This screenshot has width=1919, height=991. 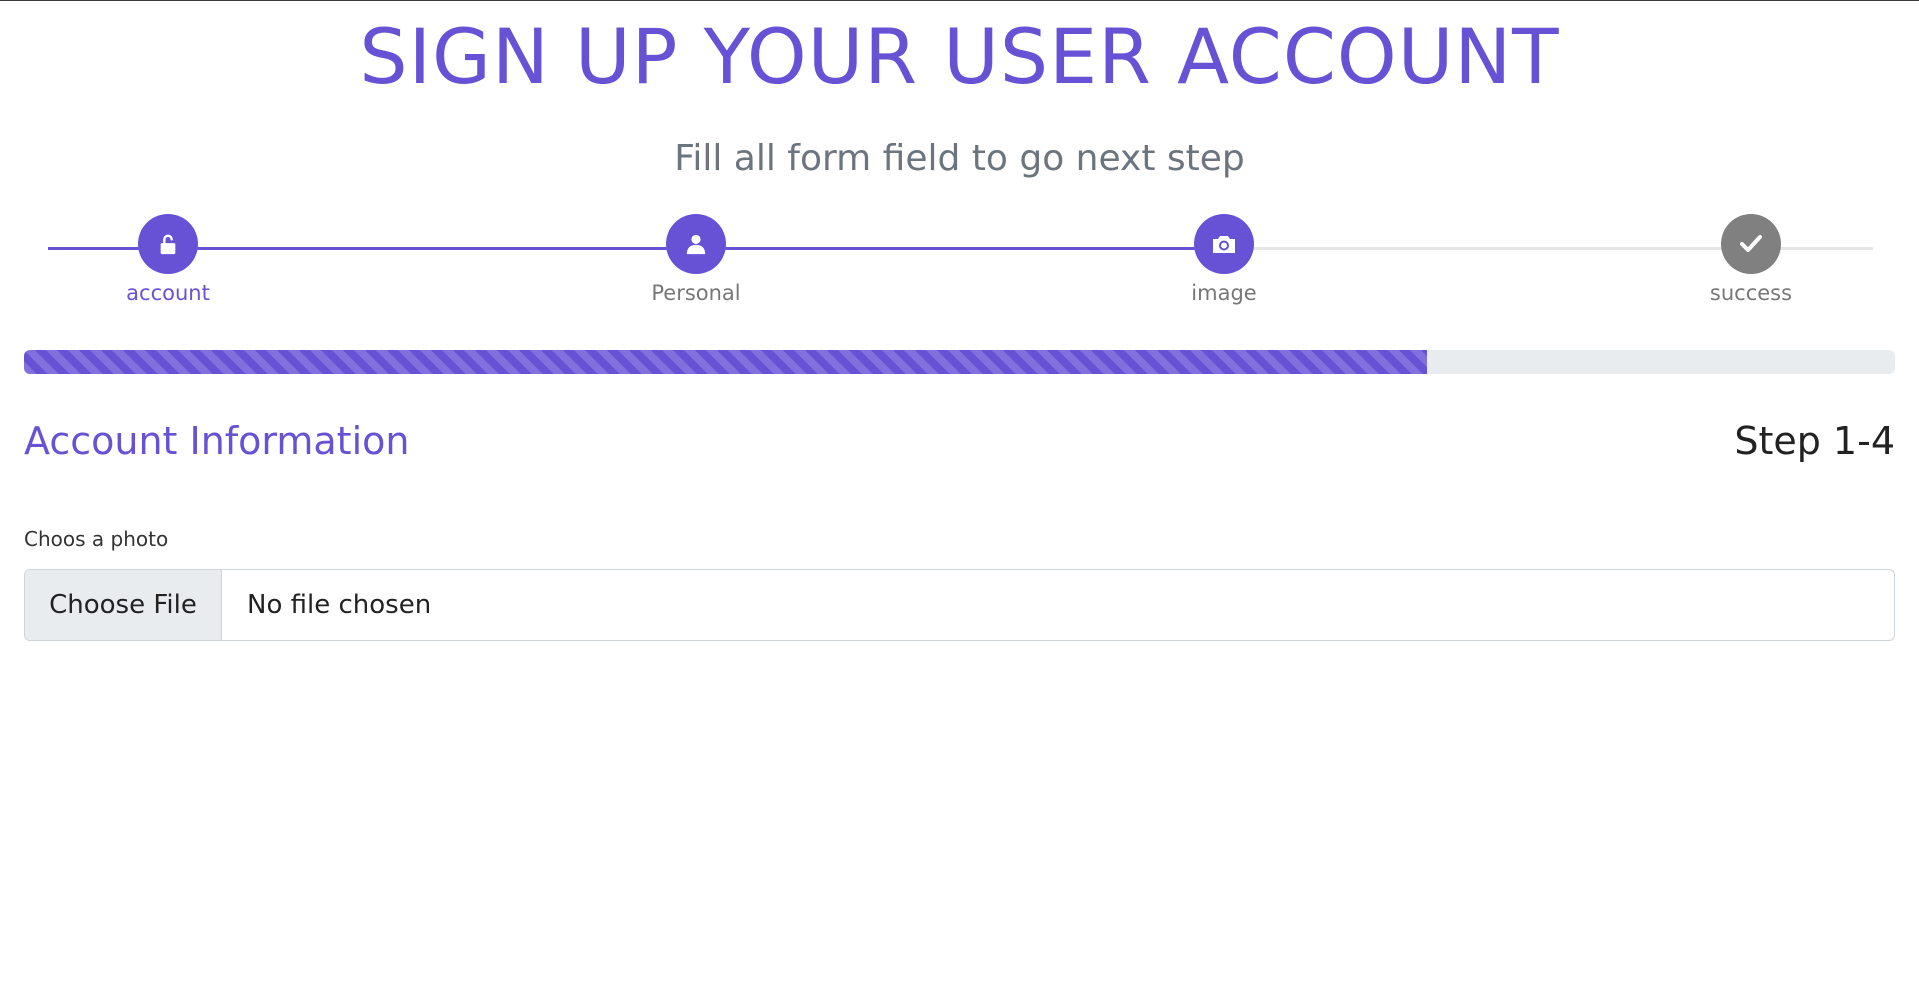 I want to click on choose-file-button: Choose File, so click(x=123, y=605).